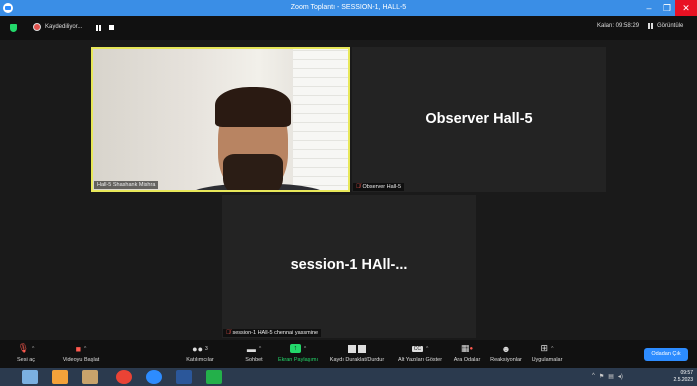  What do you see at coordinates (357, 360) in the screenshot?
I see `pause-stop-label: Kaydı Duraklat/Durdur` at bounding box center [357, 360].